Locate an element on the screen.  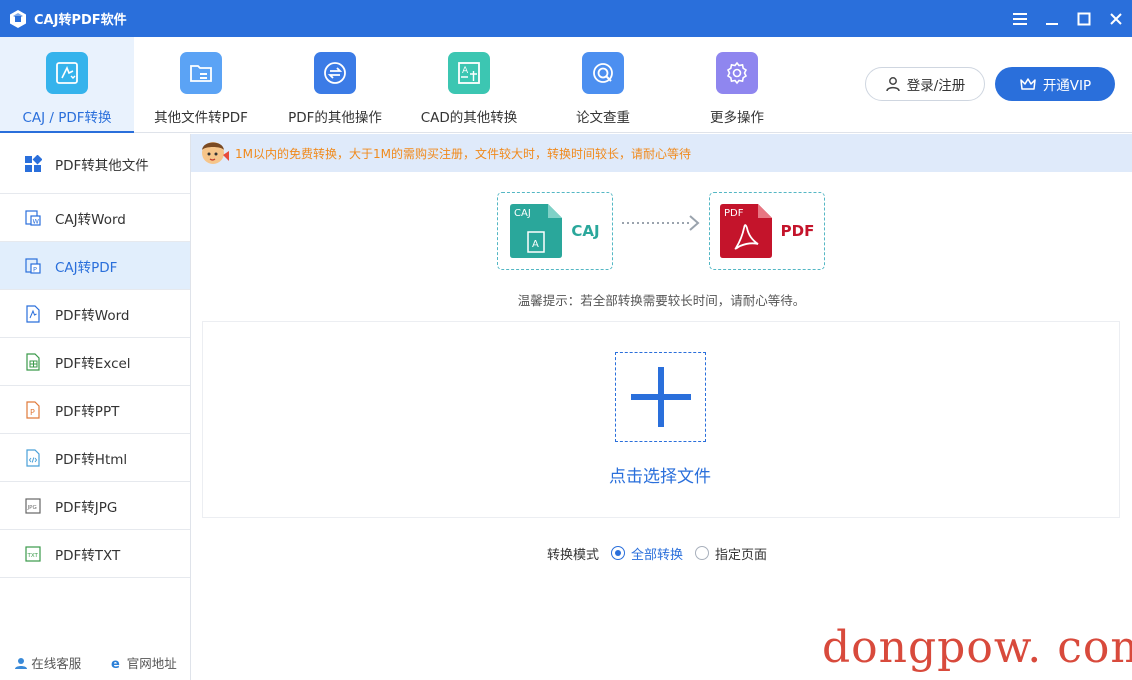
mode-option-label: 指定页面 is located at coordinates (741, 555).